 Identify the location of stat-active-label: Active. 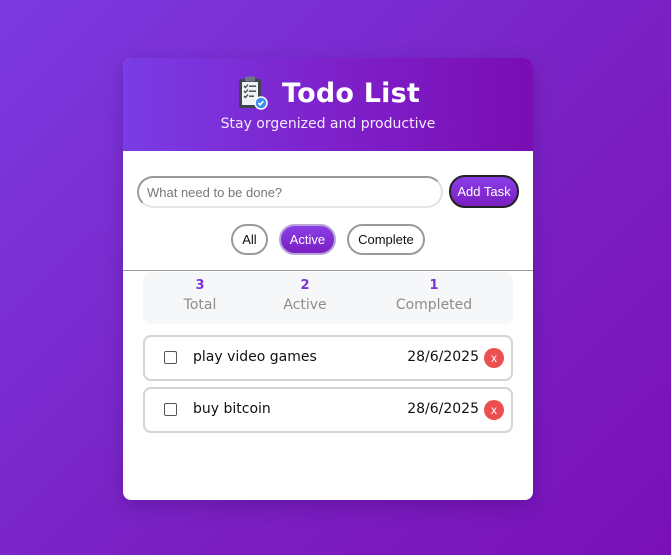
(305, 305).